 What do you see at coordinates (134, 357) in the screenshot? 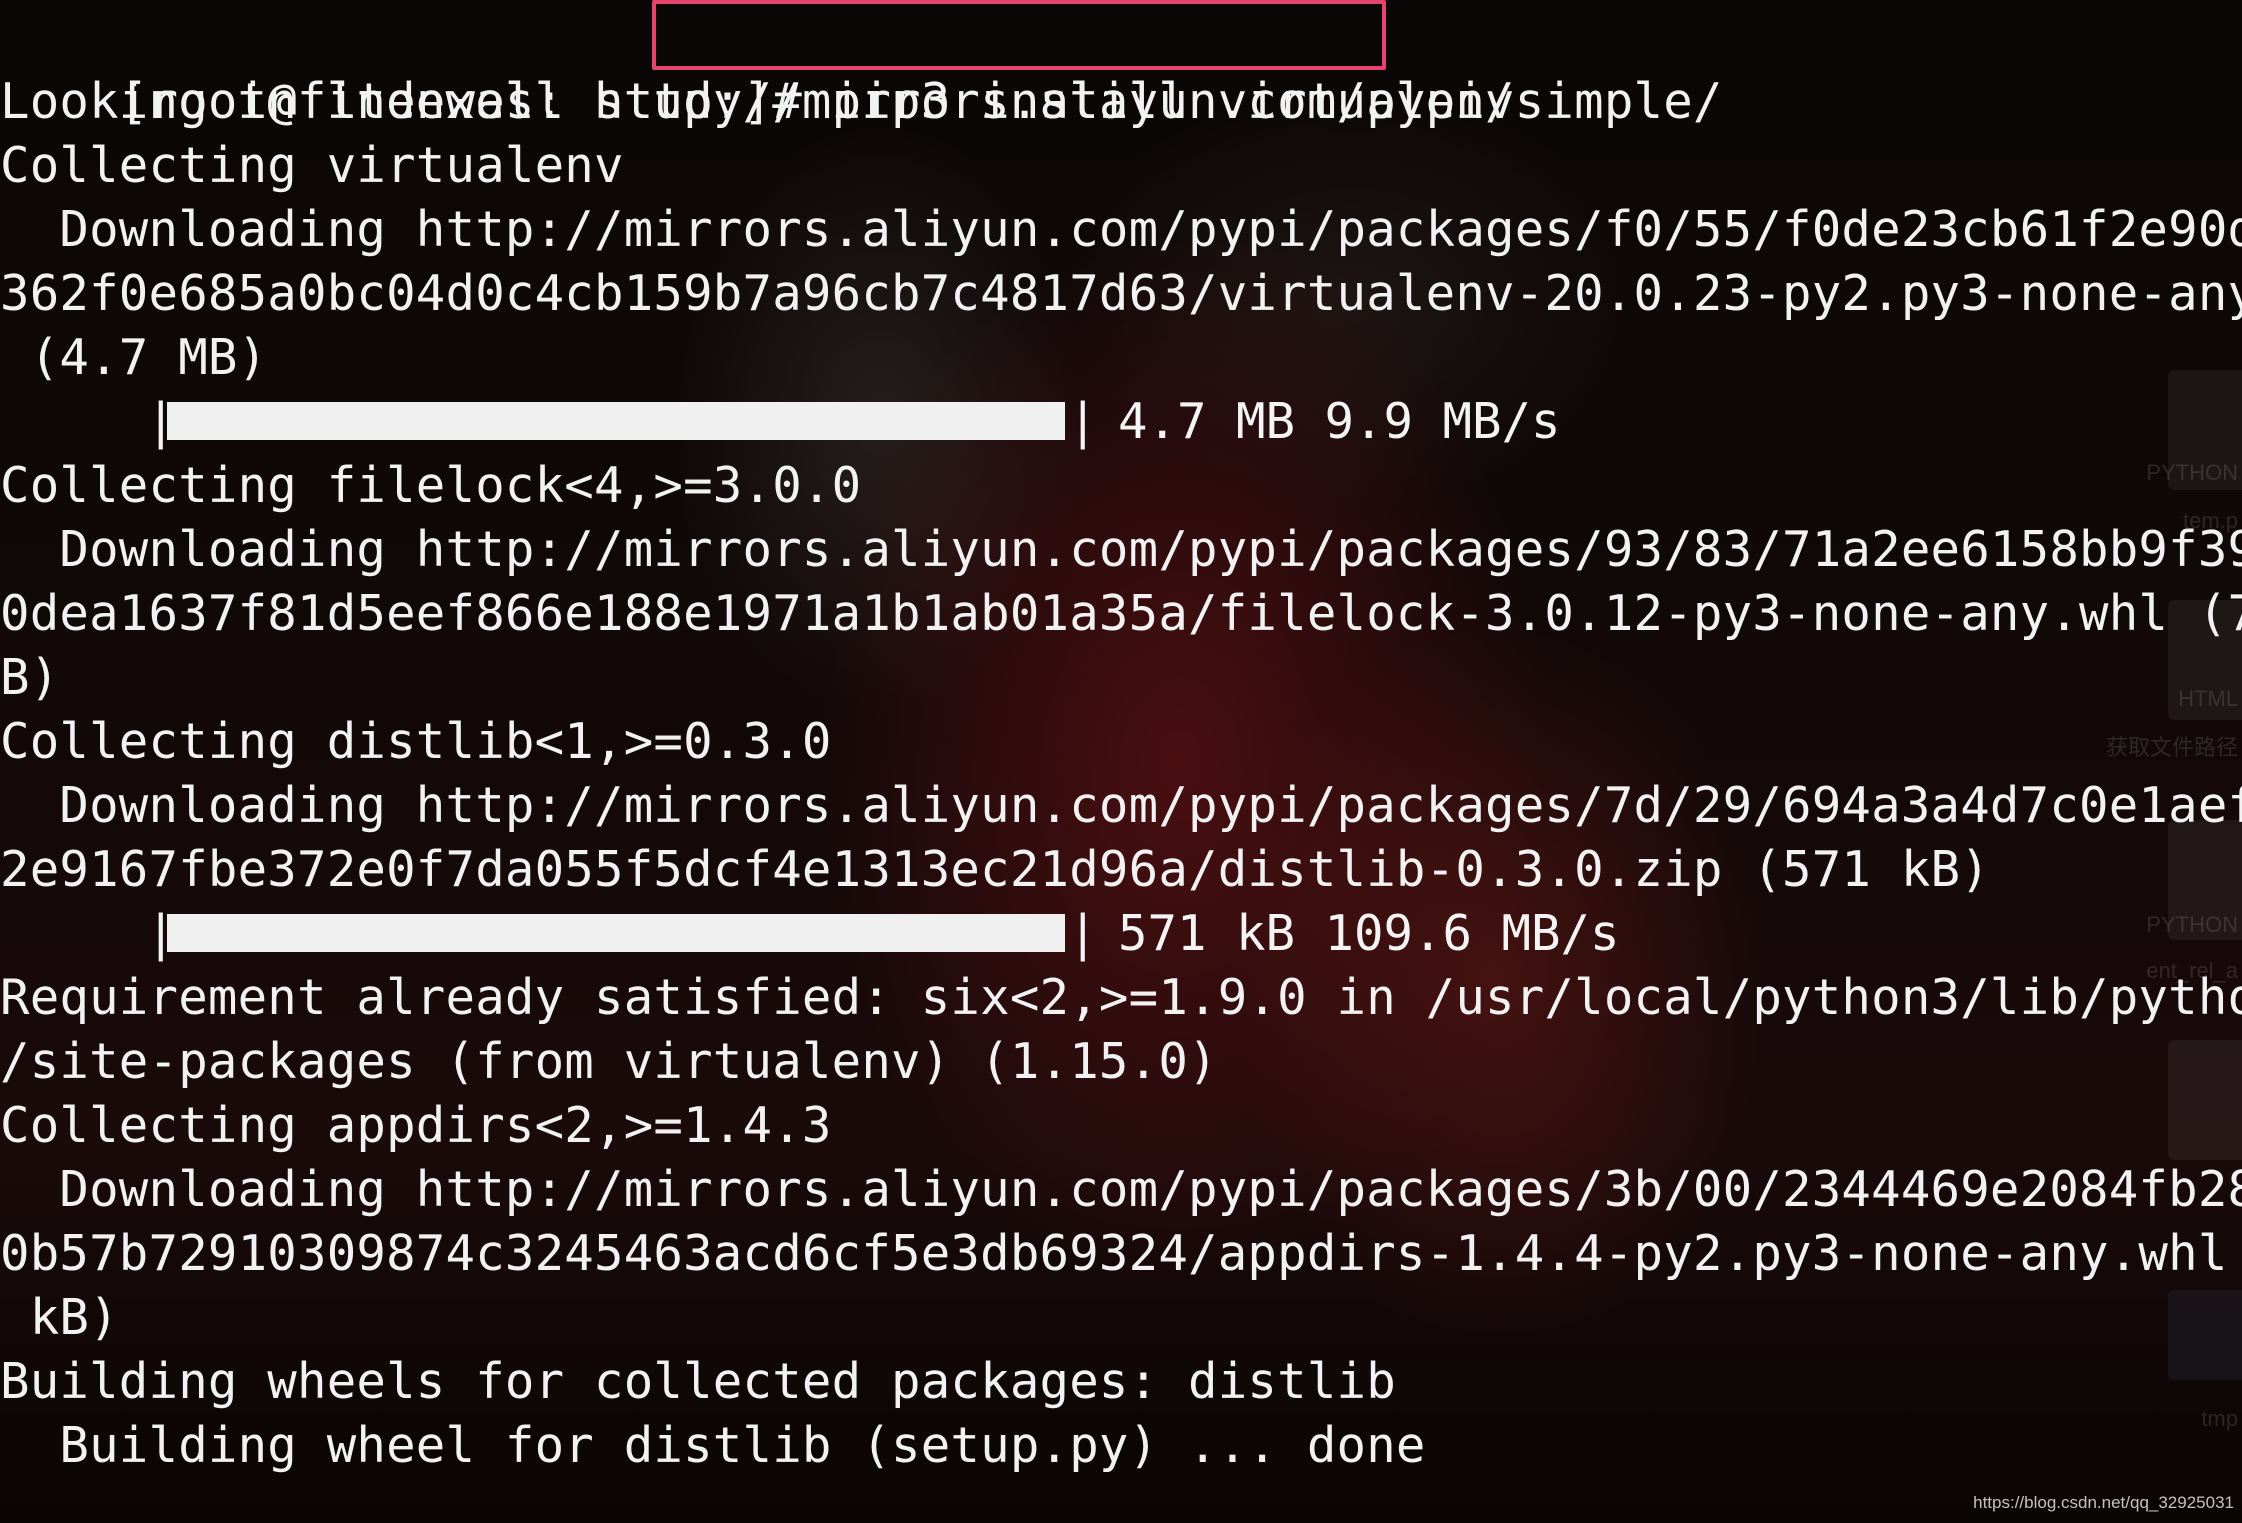
I see `output-line: (4.7 MB)` at bounding box center [134, 357].